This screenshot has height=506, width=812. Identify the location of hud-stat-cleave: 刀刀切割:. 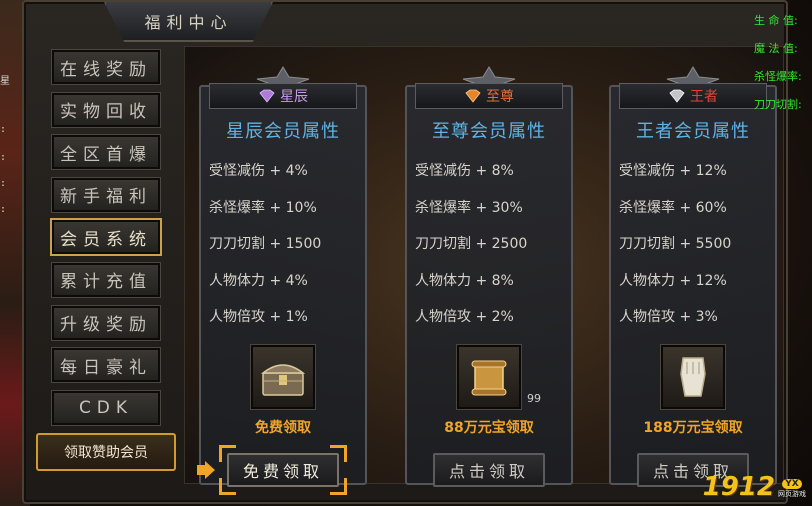
(778, 104).